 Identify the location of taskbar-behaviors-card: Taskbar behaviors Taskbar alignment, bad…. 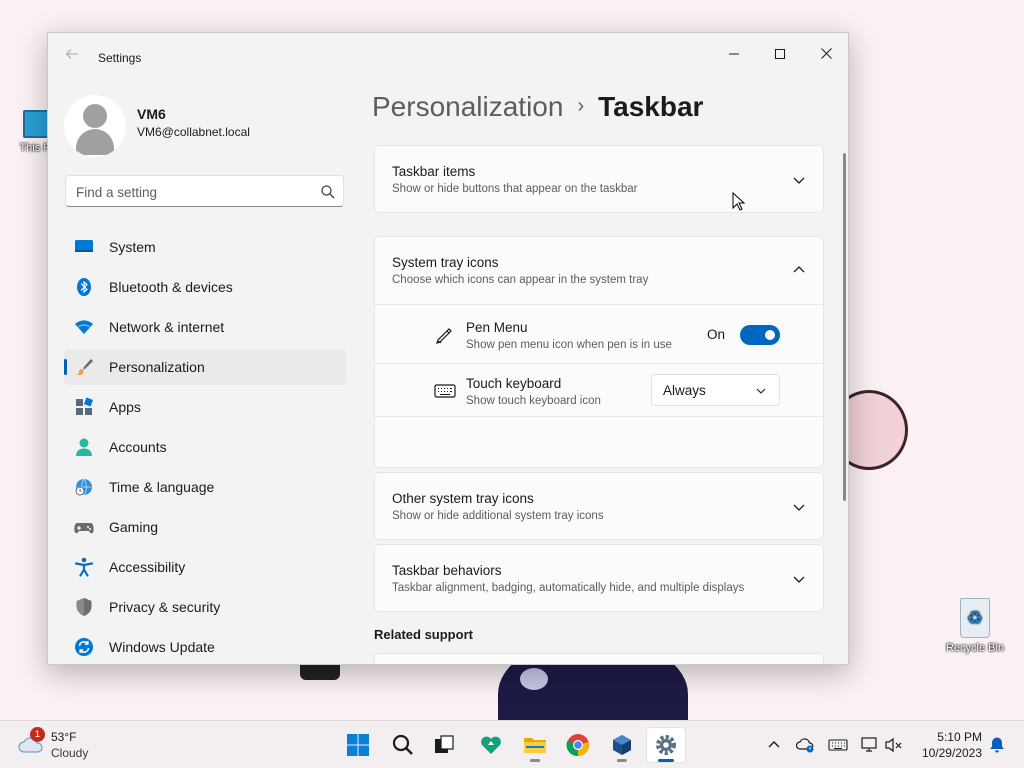
(599, 578).